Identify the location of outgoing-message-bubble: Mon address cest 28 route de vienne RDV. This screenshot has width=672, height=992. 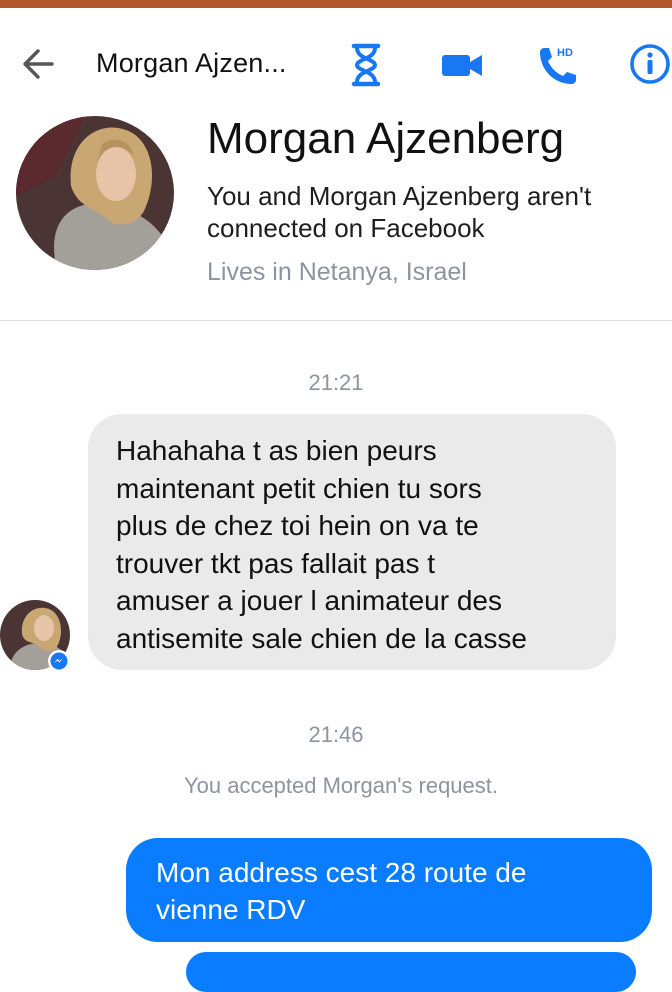
(389, 890).